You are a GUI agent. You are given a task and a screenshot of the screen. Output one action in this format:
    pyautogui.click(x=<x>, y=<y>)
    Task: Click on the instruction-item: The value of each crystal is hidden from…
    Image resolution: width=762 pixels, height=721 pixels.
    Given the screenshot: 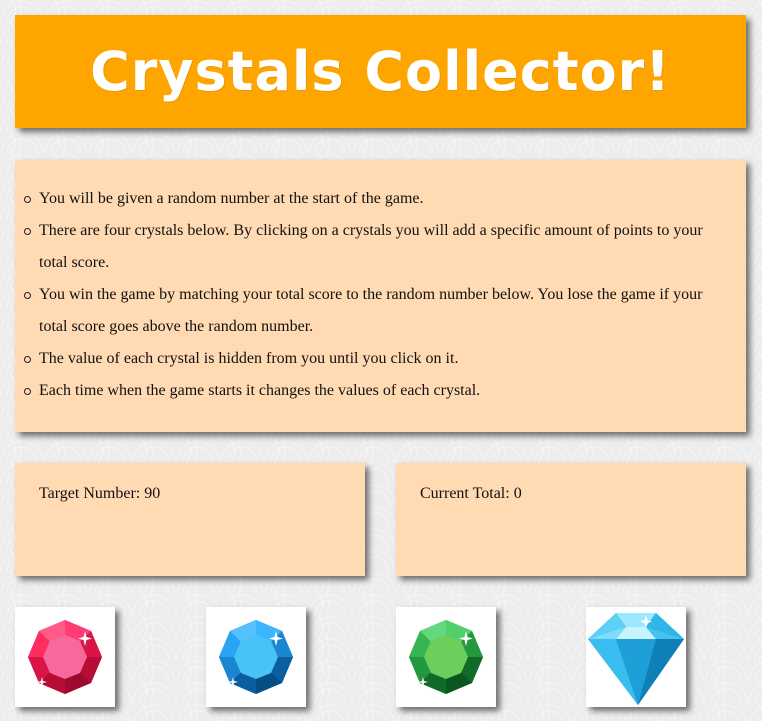 What is the action you would take?
    pyautogui.click(x=375, y=359)
    